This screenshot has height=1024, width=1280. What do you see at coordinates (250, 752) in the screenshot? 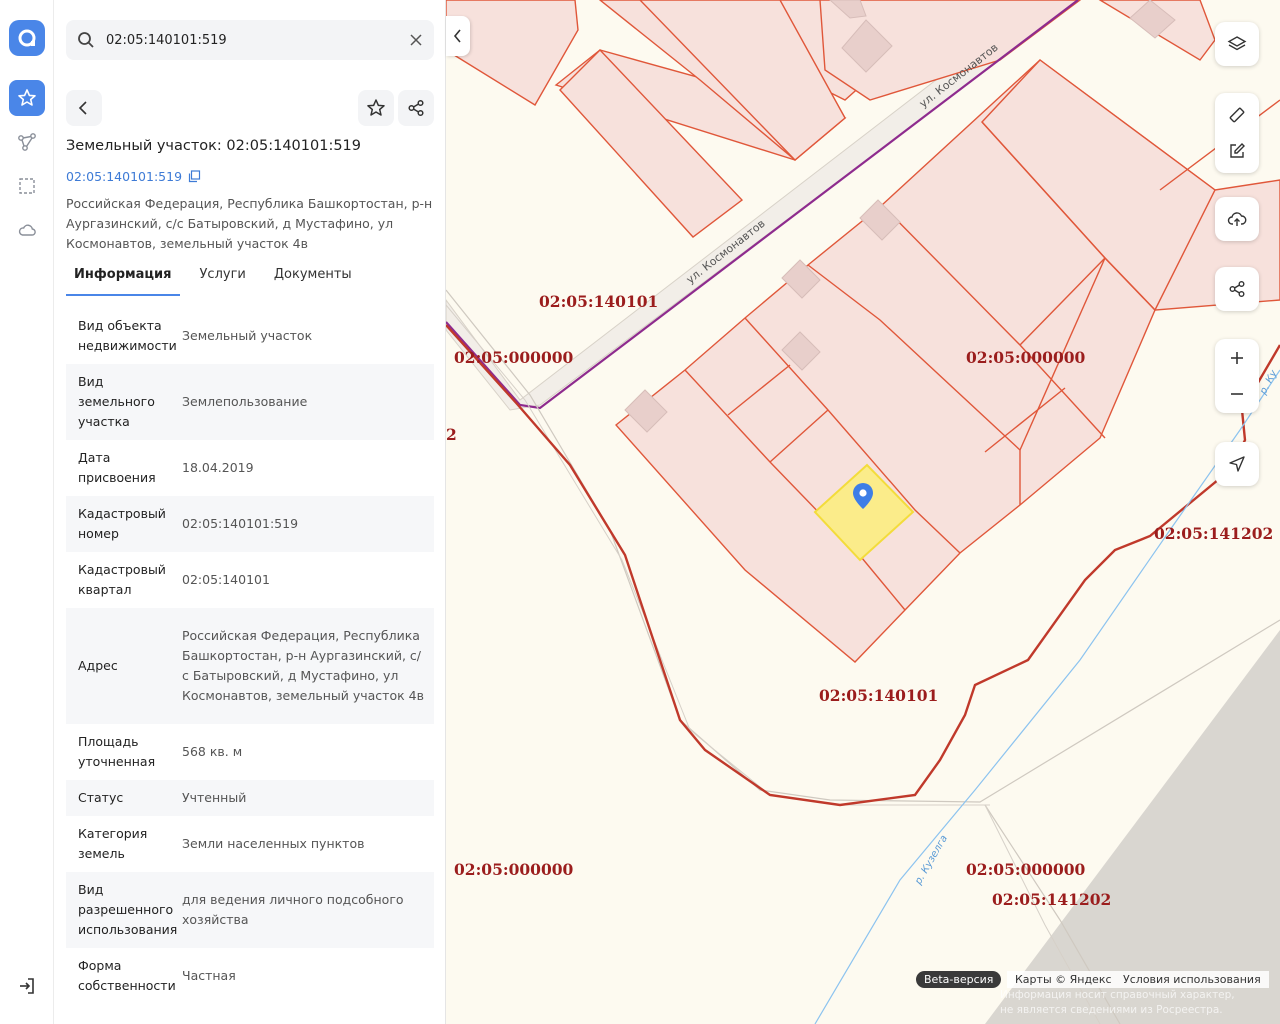
I see `info-row: Площадь уточненная 568 кв. м` at bounding box center [250, 752].